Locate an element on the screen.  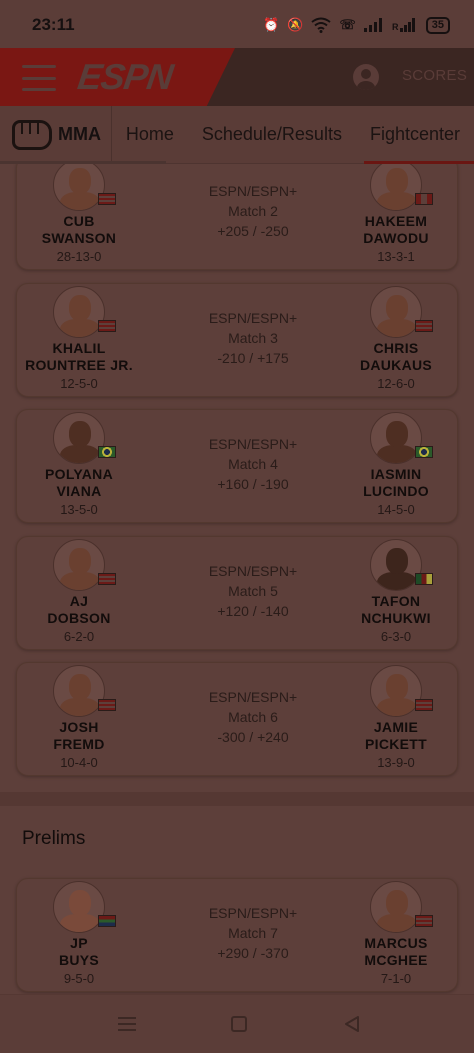
tab-schedule-results: Schedule/Results is located at coordinates (272, 135).